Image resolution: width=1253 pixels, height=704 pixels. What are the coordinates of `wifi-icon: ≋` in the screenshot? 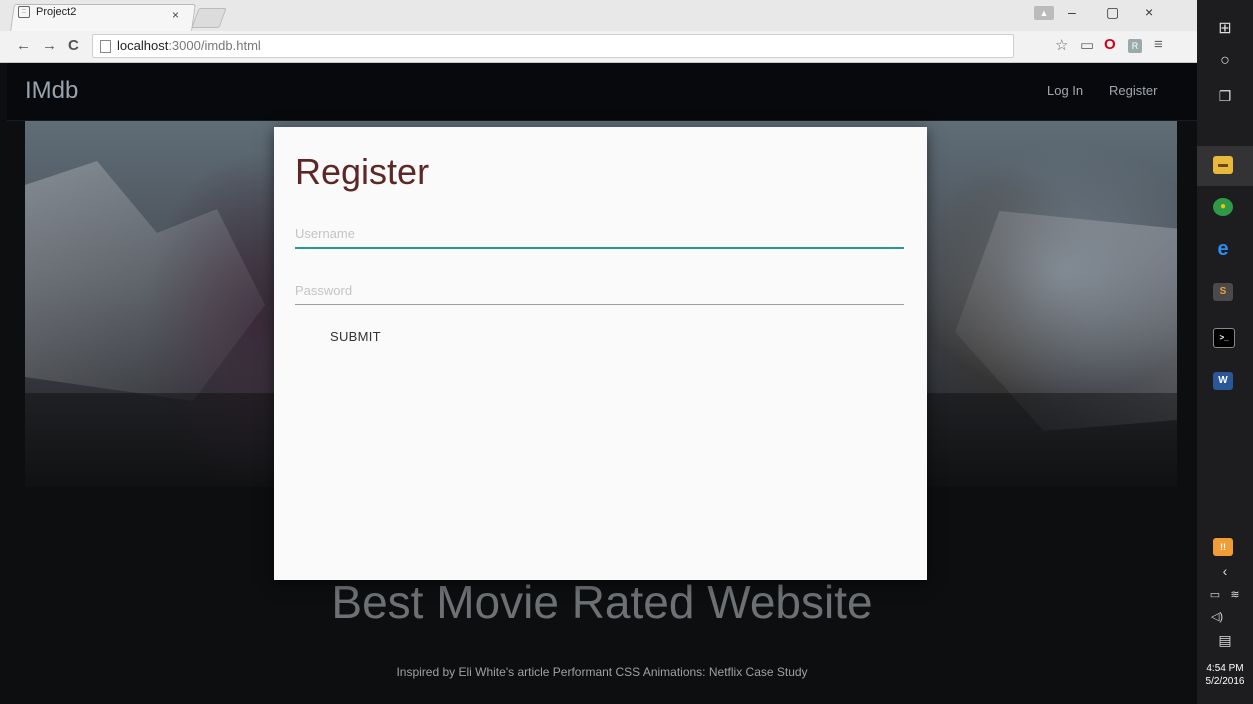 It's located at (1230, 594).